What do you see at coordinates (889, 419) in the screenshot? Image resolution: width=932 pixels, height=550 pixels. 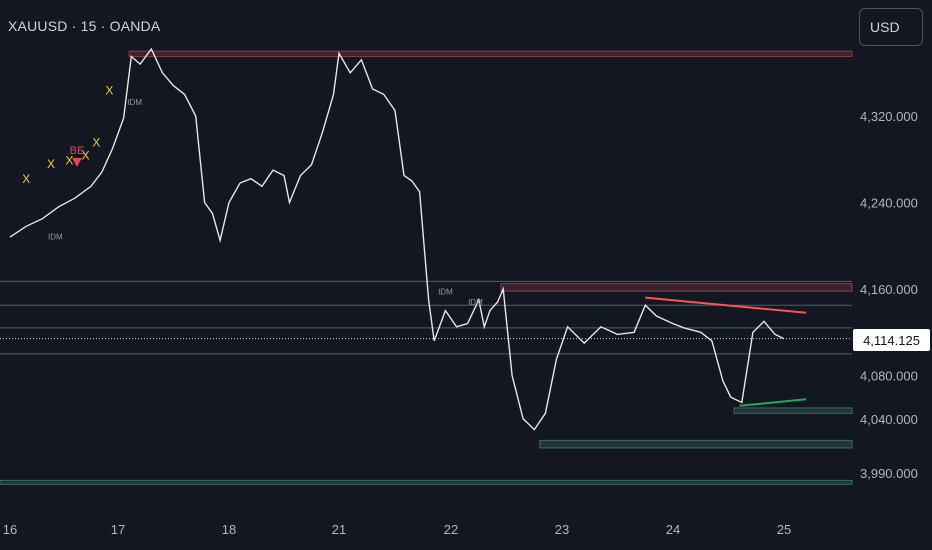 I see `y-tick-label: 4,040.000` at bounding box center [889, 419].